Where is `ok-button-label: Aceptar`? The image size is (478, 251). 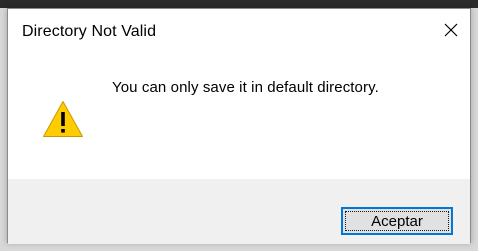
ok-button-label: Aceptar is located at coordinates (397, 221).